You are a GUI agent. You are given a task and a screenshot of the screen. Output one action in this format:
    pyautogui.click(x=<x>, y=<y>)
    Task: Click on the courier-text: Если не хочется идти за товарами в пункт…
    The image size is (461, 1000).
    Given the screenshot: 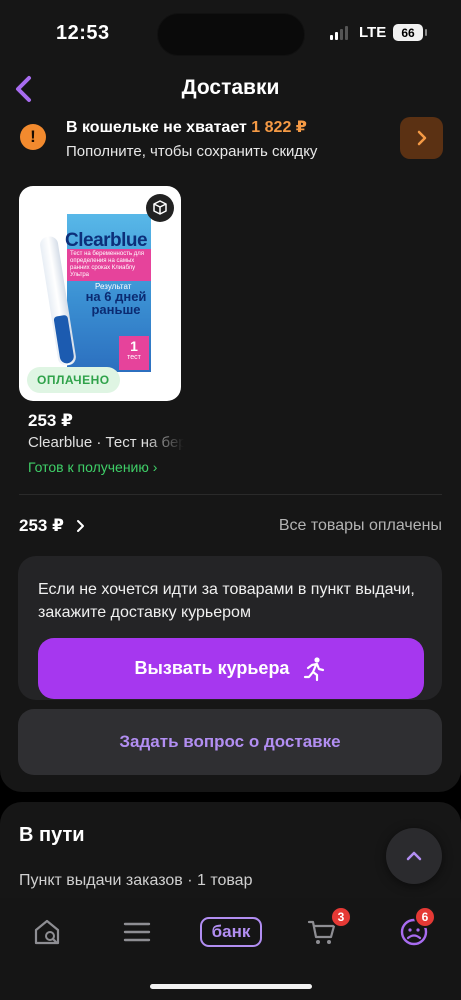 What is the action you would take?
    pyautogui.click(x=226, y=601)
    